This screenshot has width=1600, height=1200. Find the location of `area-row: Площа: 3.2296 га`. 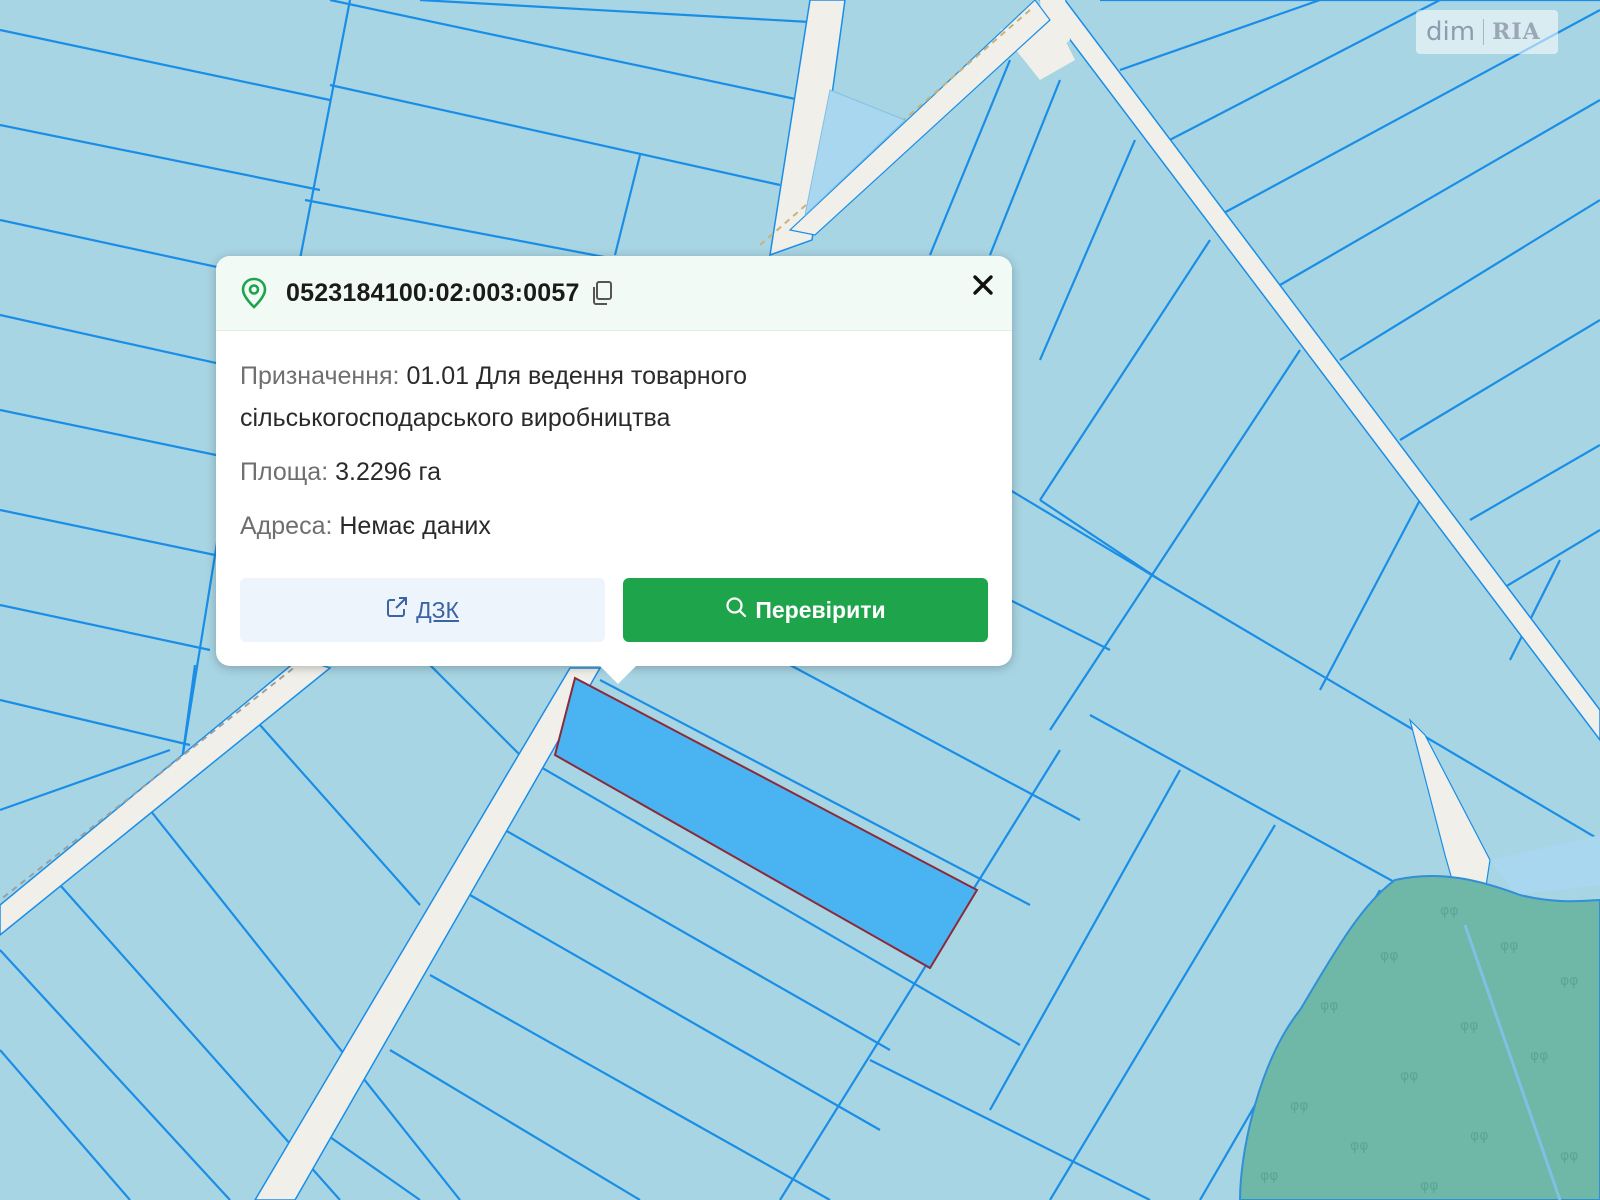

area-row: Площа: 3.2296 га is located at coordinates (614, 472).